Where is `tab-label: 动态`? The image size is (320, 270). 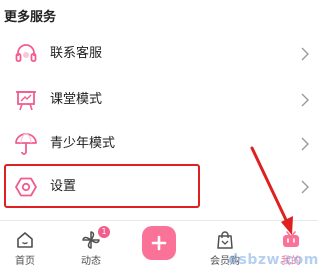 tab-label: 动态 is located at coordinates (91, 261).